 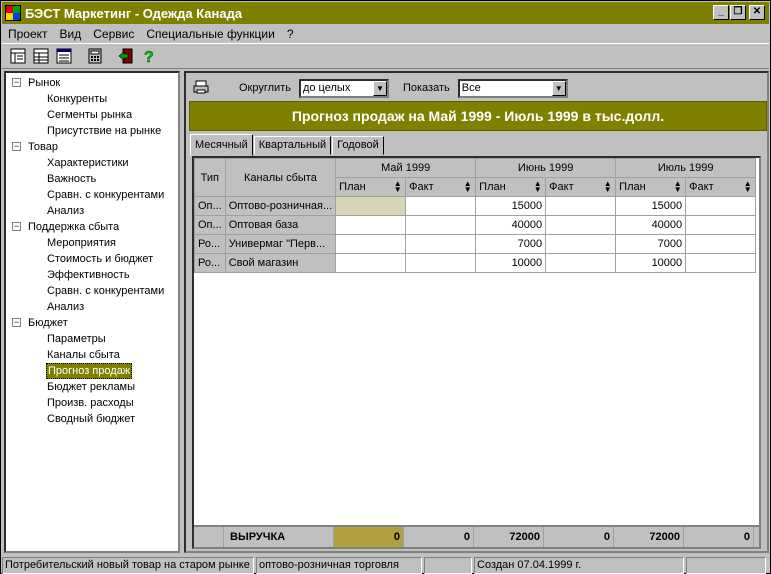 What do you see at coordinates (632, 187) in the screenshot?
I see `column-label: План` at bounding box center [632, 187].